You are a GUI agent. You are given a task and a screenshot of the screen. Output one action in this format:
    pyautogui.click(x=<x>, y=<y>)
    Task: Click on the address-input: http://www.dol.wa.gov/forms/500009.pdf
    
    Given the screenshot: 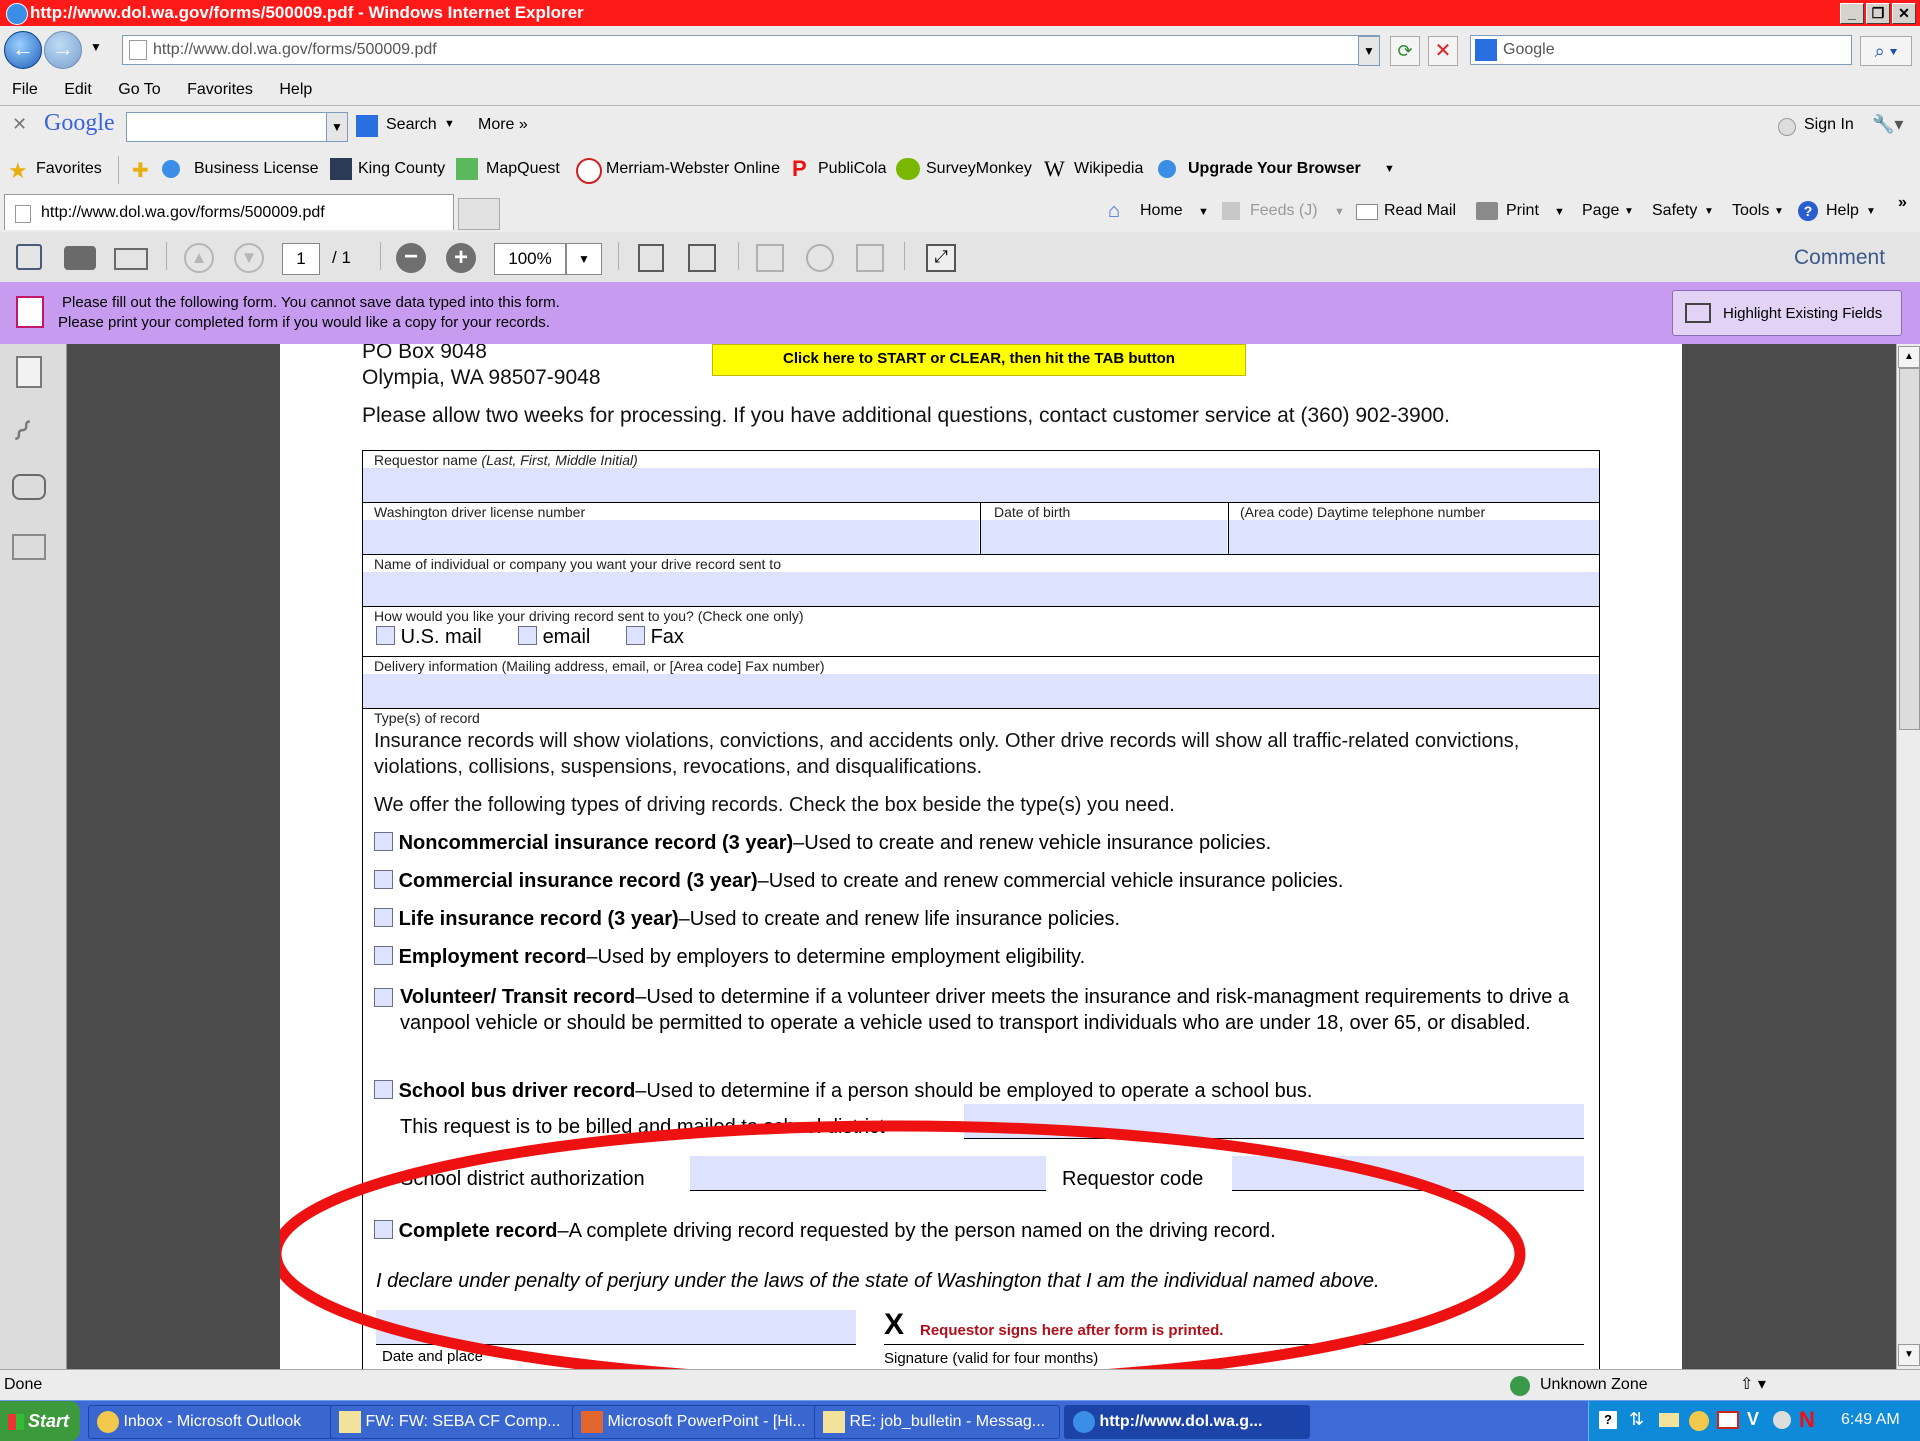 What is the action you would take?
    pyautogui.click(x=751, y=50)
    